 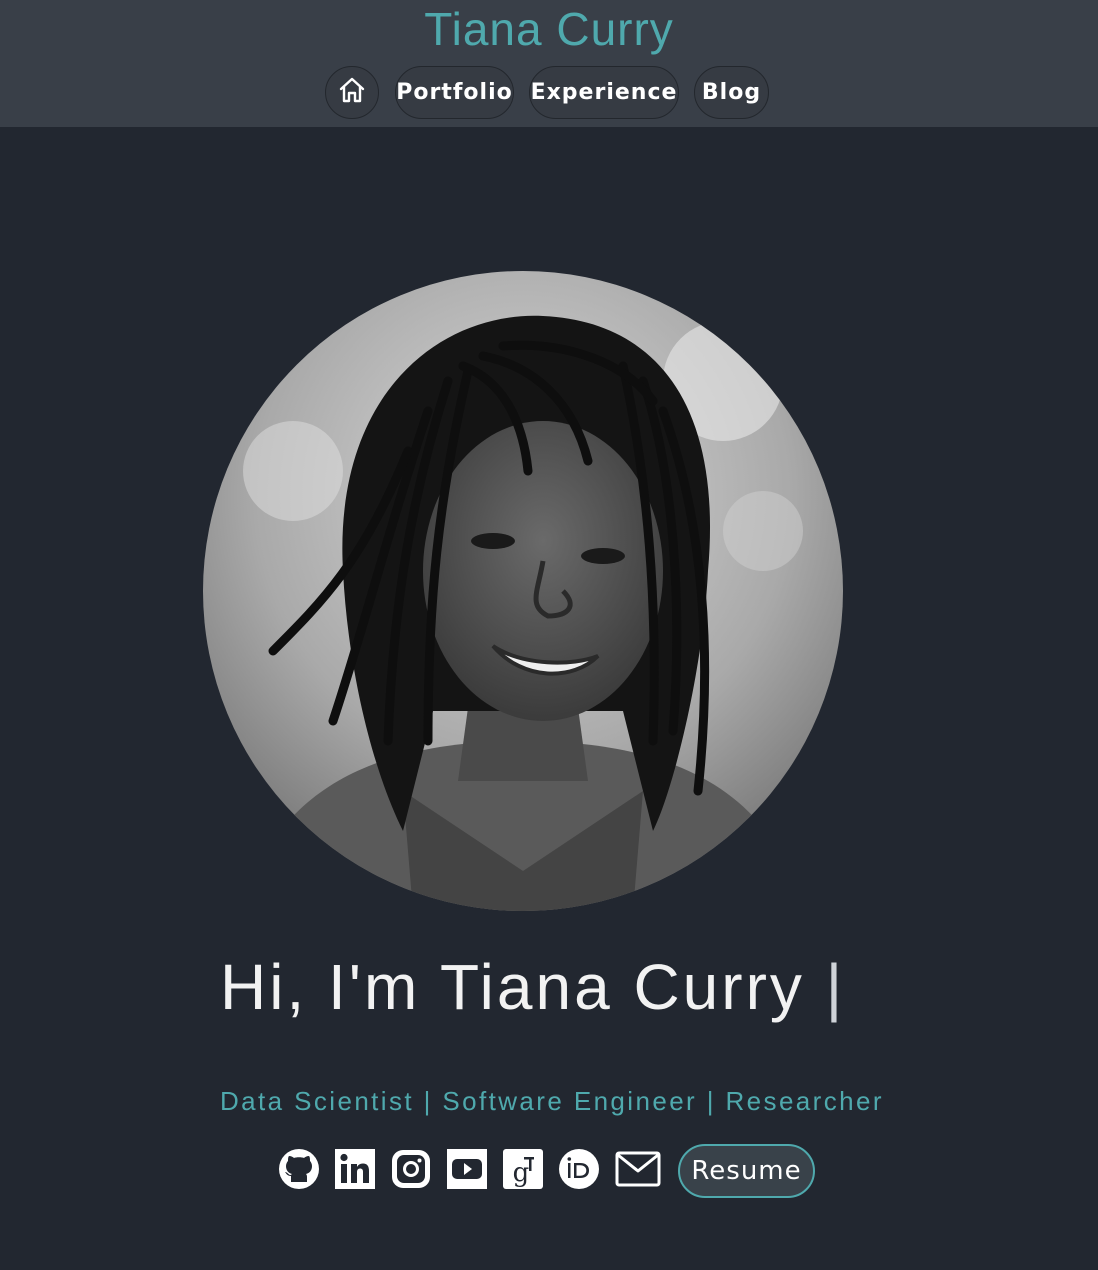 I want to click on linkedin-icon, so click(x=355, y=1171).